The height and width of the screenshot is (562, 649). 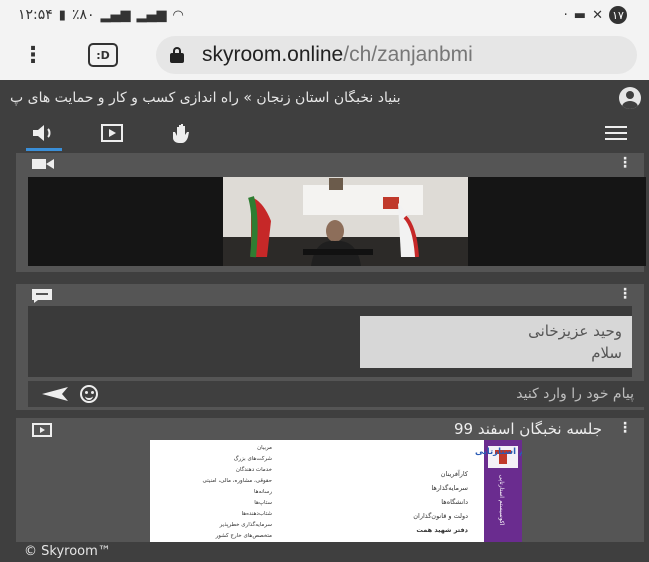 I want to click on video-icon, so click(x=112, y=133).